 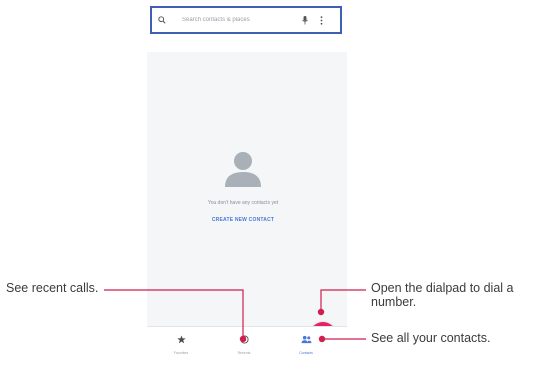 I want to click on tab-favorites: Favorites, so click(x=181, y=343).